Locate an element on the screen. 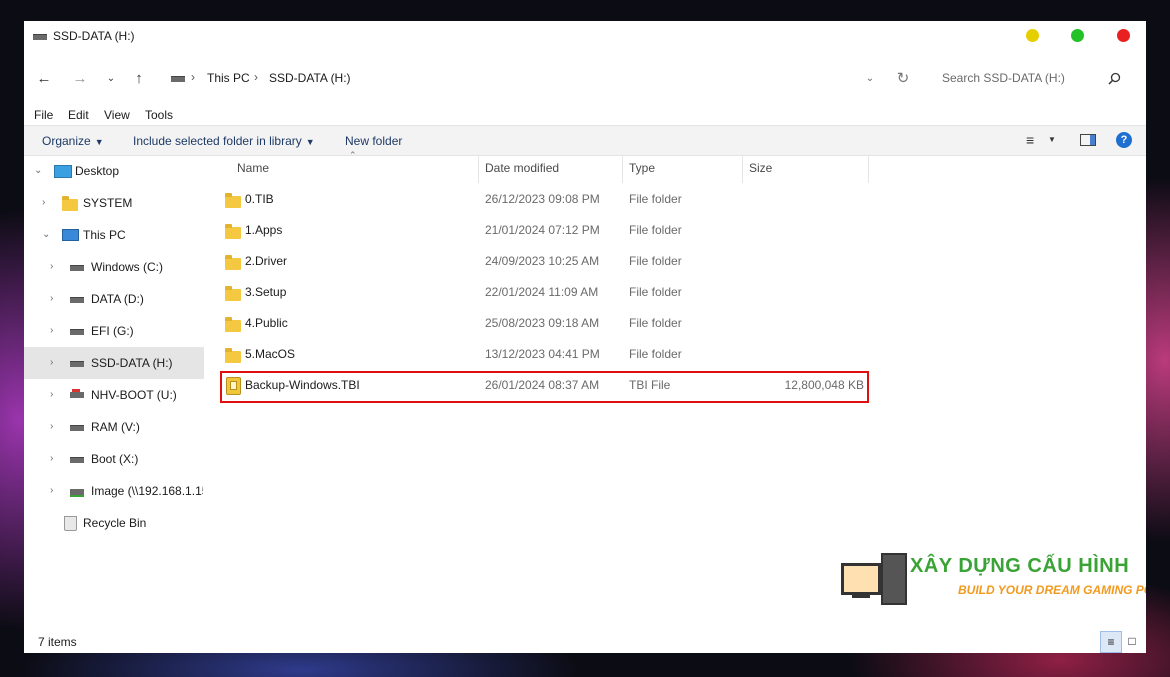  breadcrumb-ssd-data: SSD-DATA (H:) is located at coordinates (310, 78).